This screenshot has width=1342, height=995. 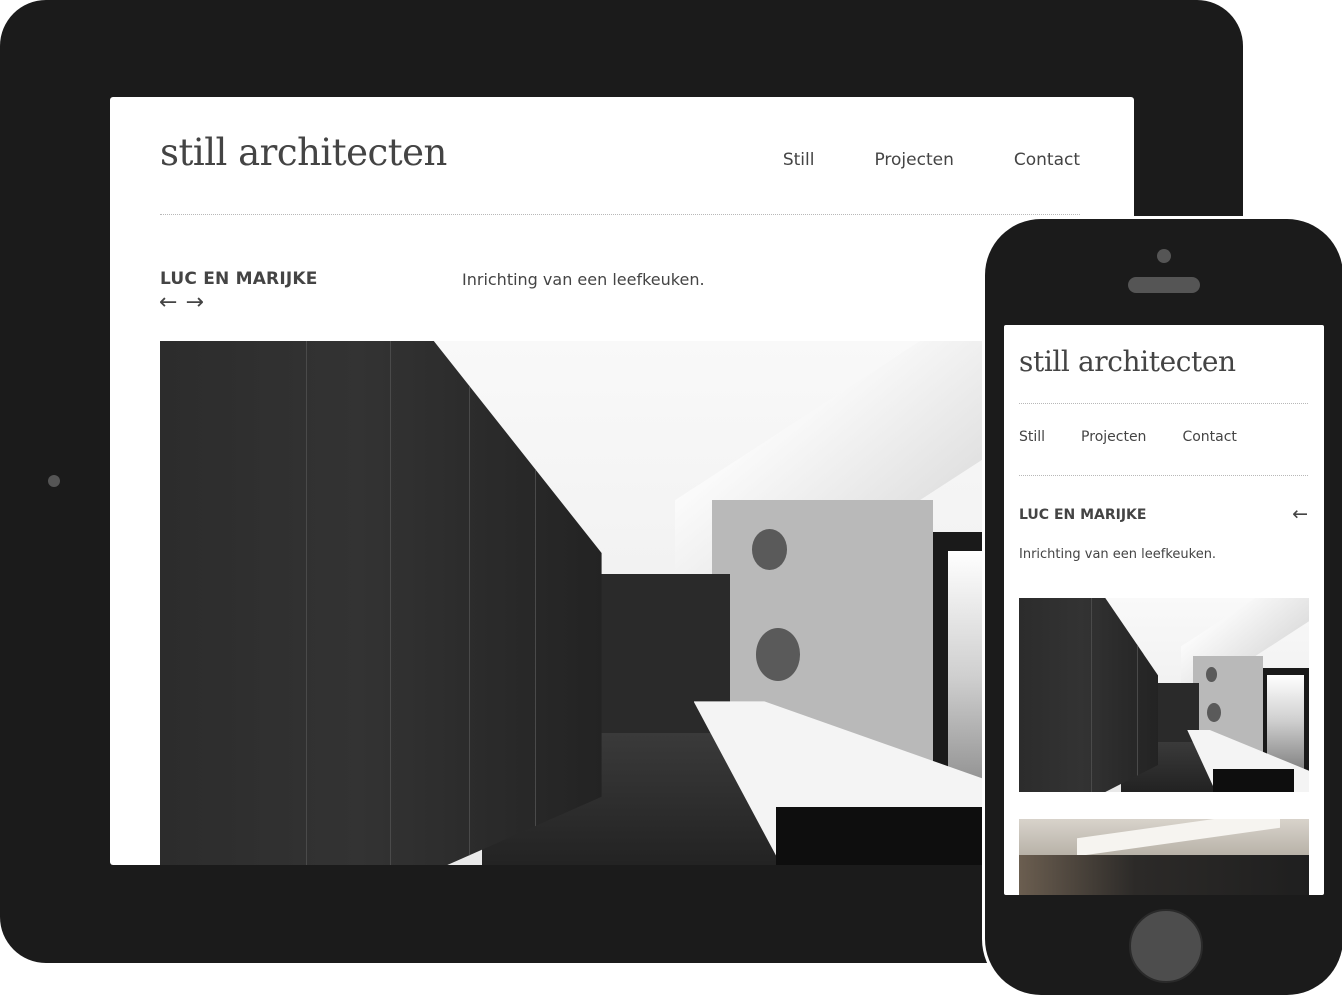 I want to click on home-button, so click(x=1166, y=946).